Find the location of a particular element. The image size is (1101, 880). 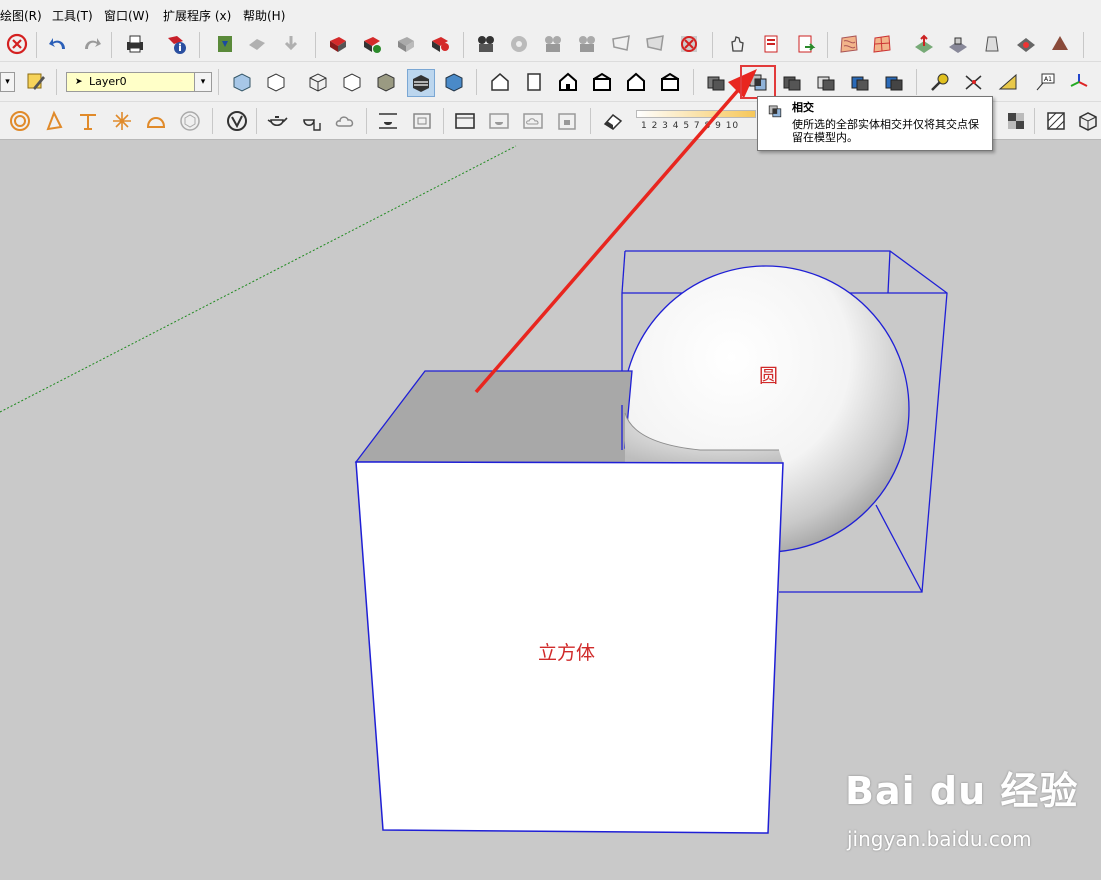

sphere-label: 圆 is located at coordinates (769, 376).